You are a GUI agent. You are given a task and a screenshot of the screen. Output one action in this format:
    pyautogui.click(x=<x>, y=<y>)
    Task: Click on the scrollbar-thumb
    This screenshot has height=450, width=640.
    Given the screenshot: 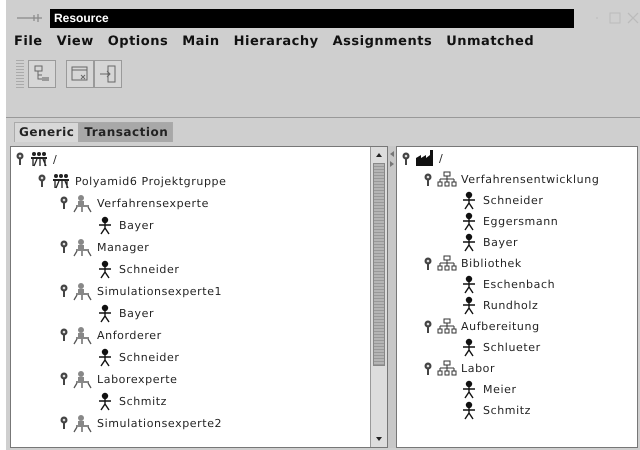 What is the action you would take?
    pyautogui.click(x=379, y=264)
    